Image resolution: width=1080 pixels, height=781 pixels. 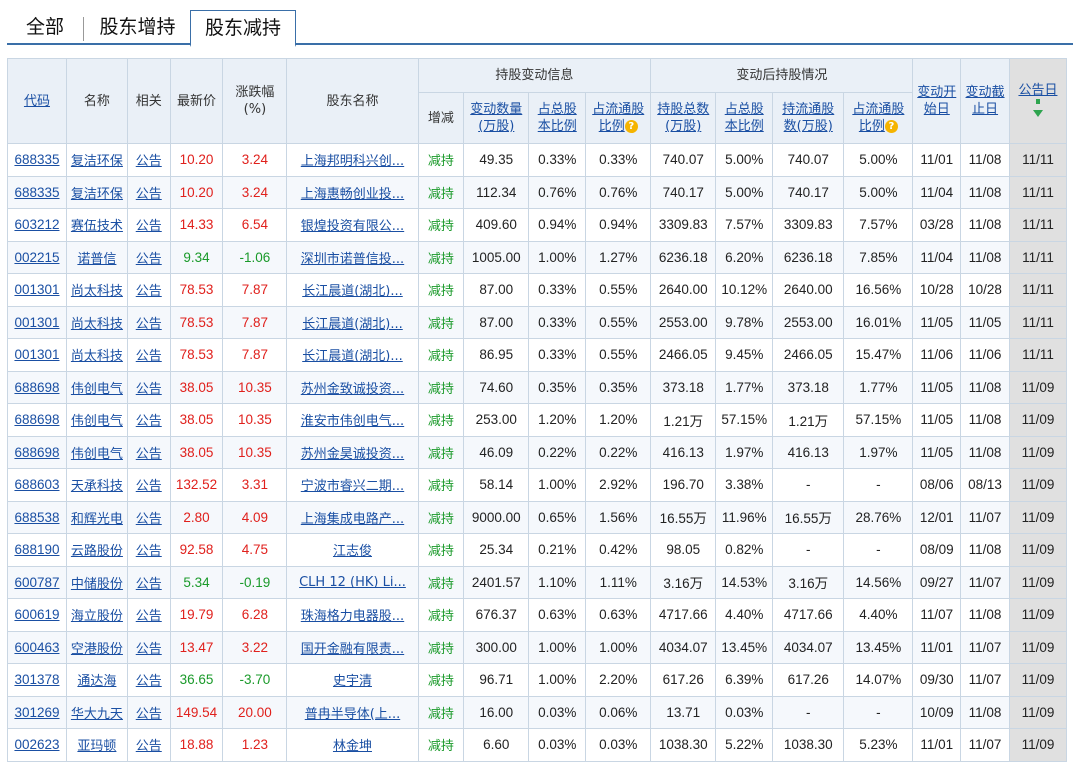 What do you see at coordinates (441, 225) in the screenshot?
I see `cell-direction-label: 减持` at bounding box center [441, 225].